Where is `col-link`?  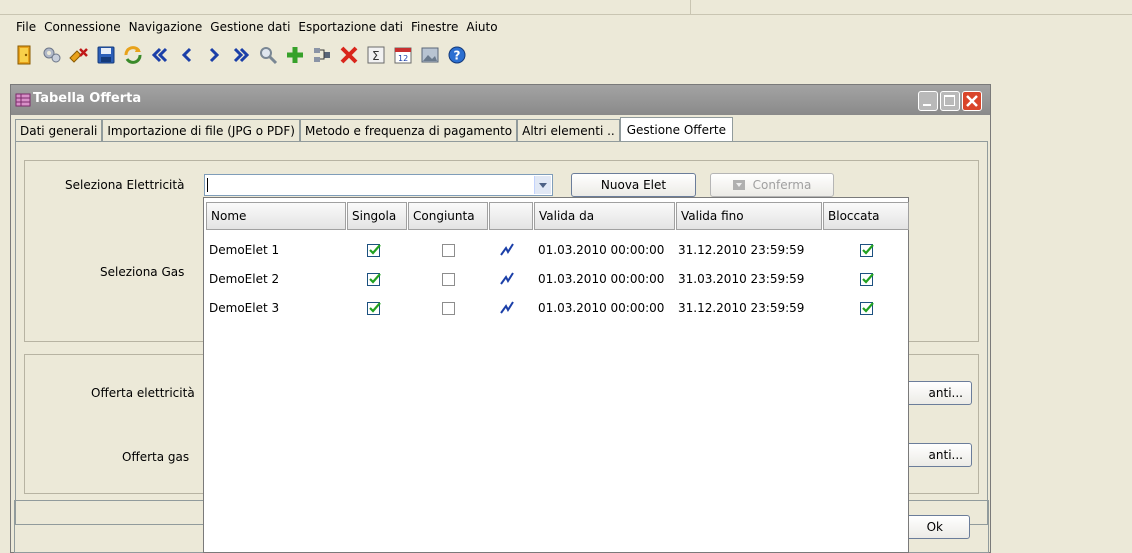
col-link is located at coordinates (511, 216).